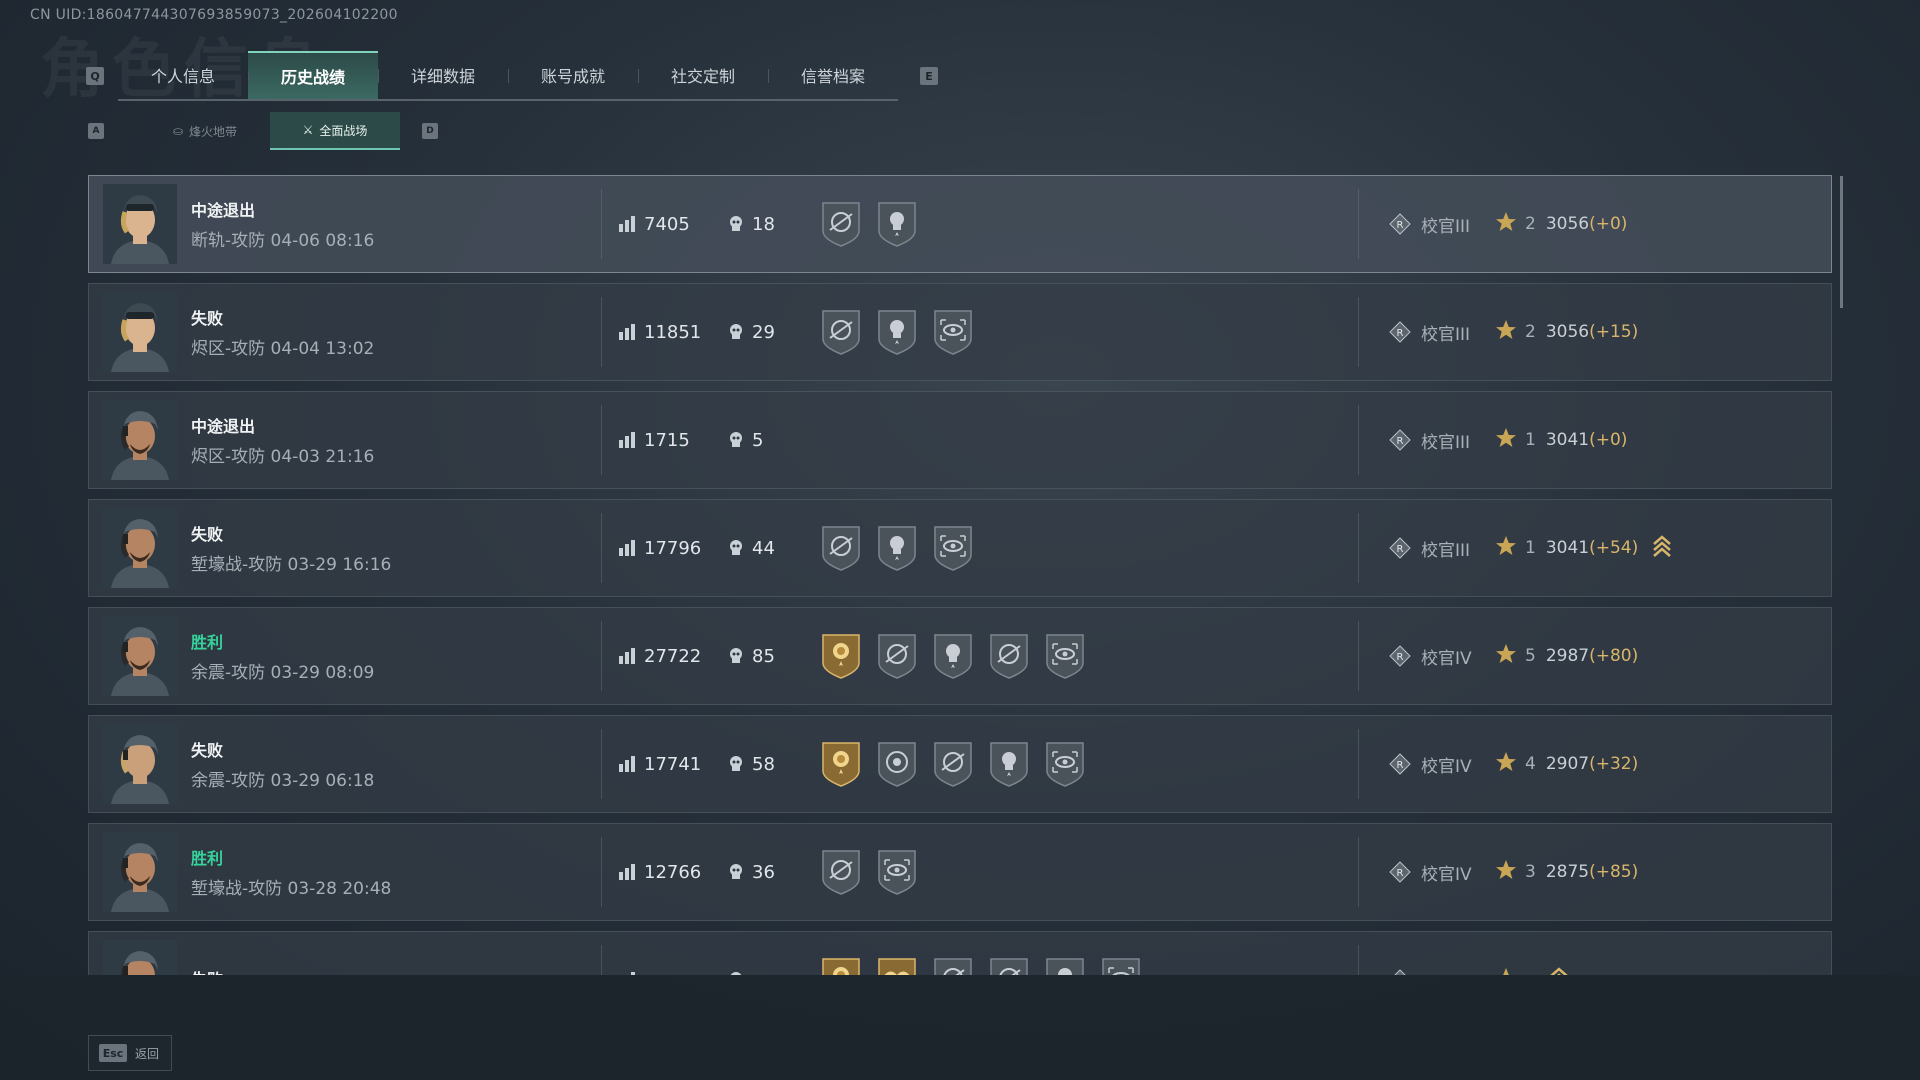 The width and height of the screenshot is (1920, 1080). I want to click on battlefield-icon: ⚔, so click(308, 130).